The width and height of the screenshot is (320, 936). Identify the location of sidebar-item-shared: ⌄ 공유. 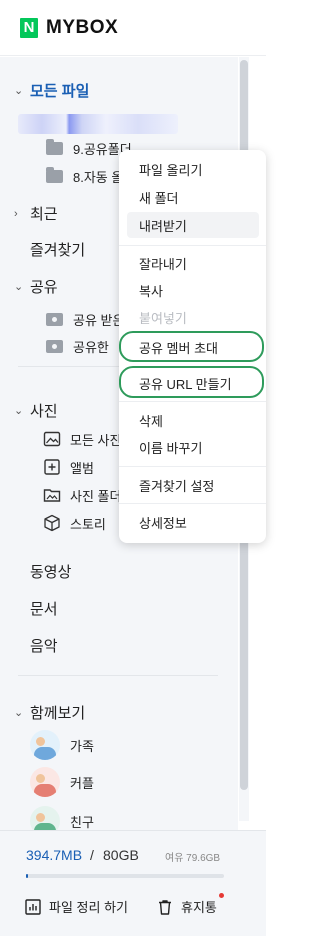
(36, 286).